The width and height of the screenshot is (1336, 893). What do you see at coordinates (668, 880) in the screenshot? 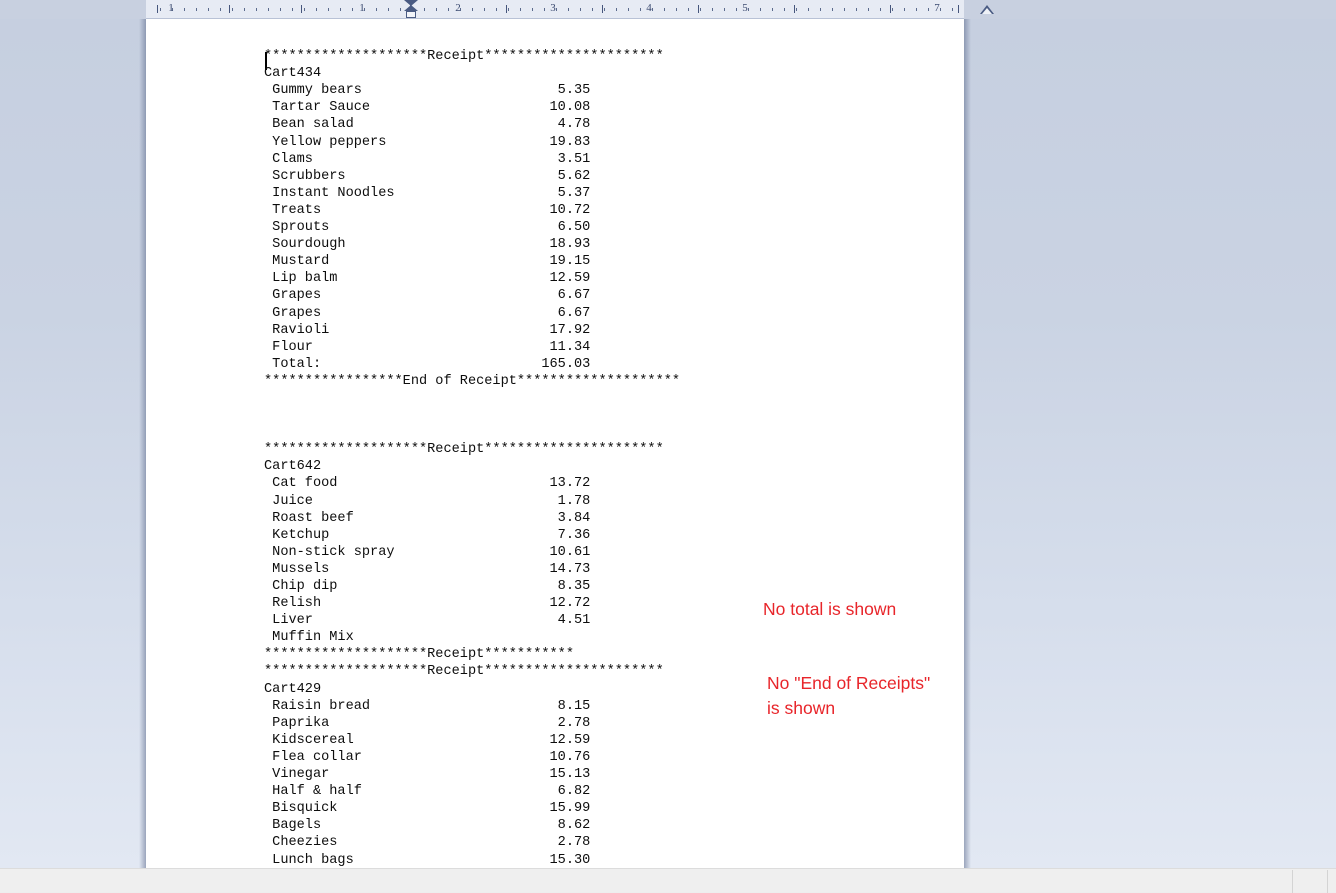
I see `status-bar` at bounding box center [668, 880].